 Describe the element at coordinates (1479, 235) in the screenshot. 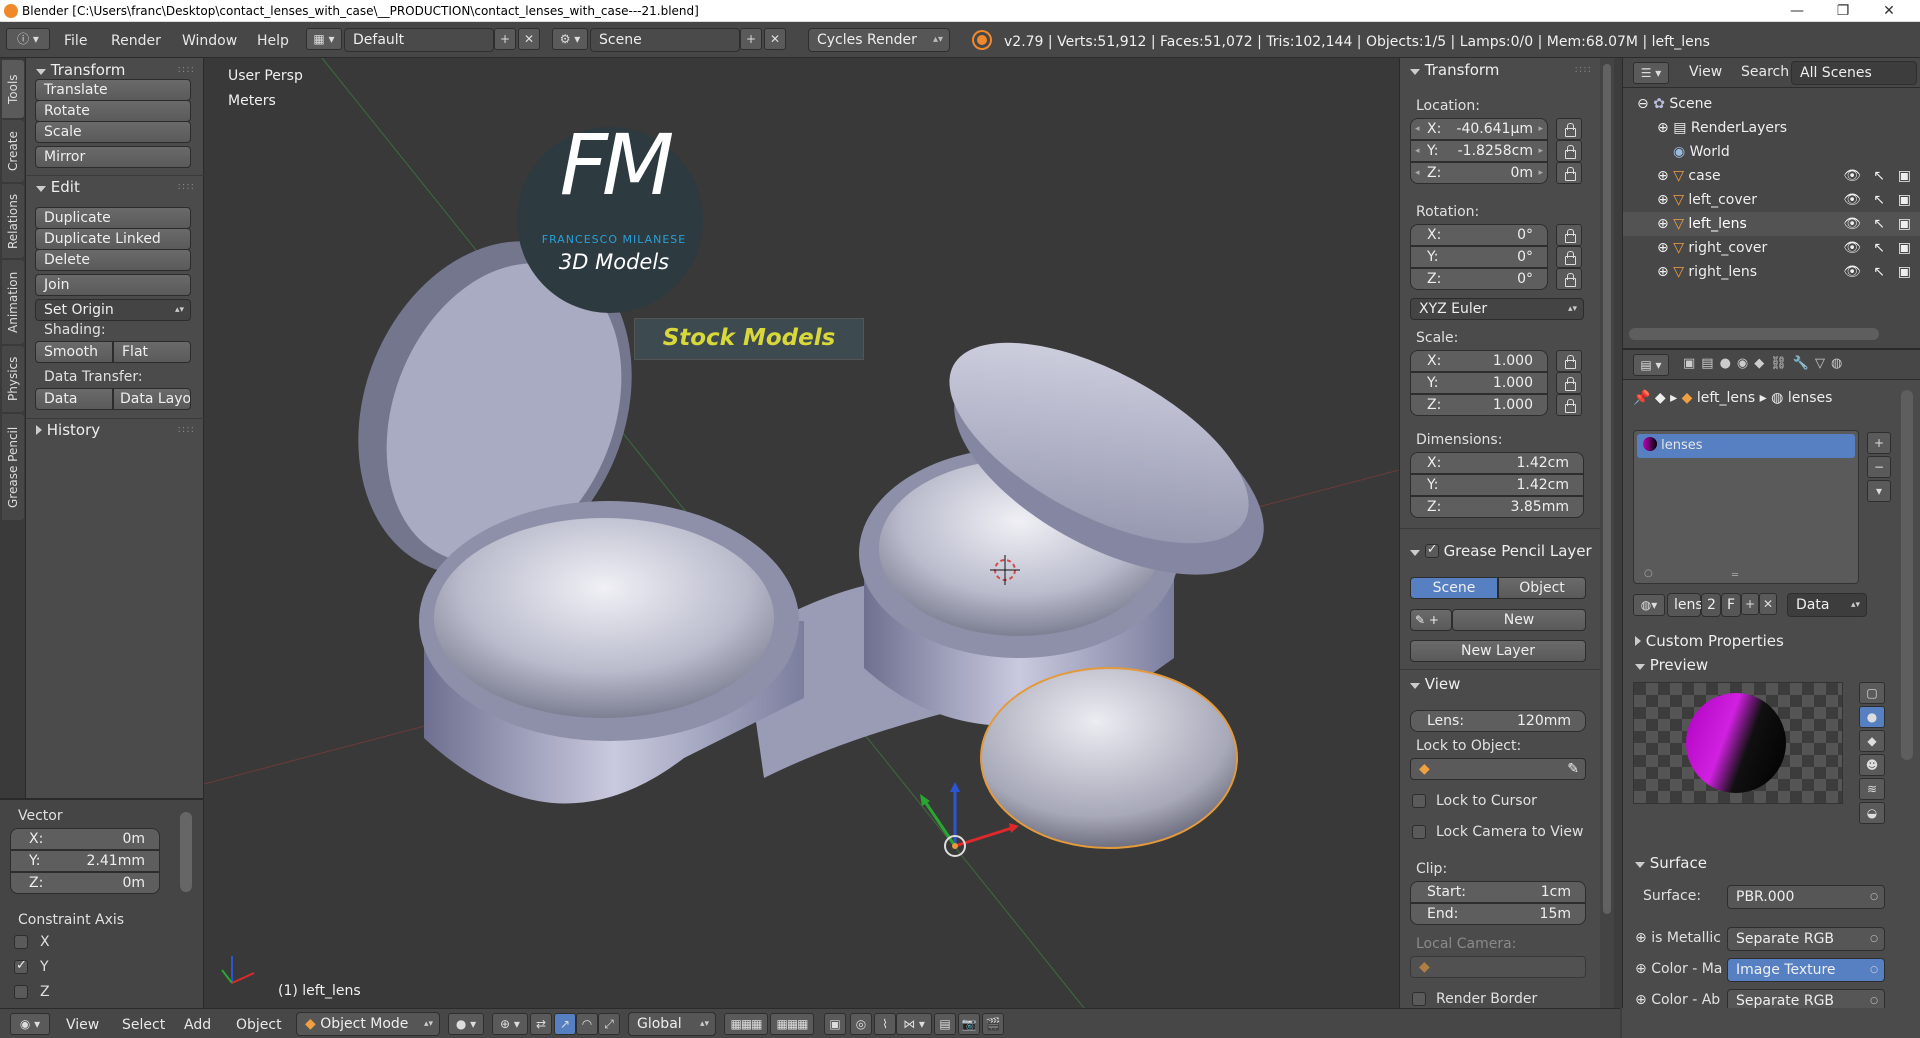

I see `rotation-x-field: X: 0°` at that location.